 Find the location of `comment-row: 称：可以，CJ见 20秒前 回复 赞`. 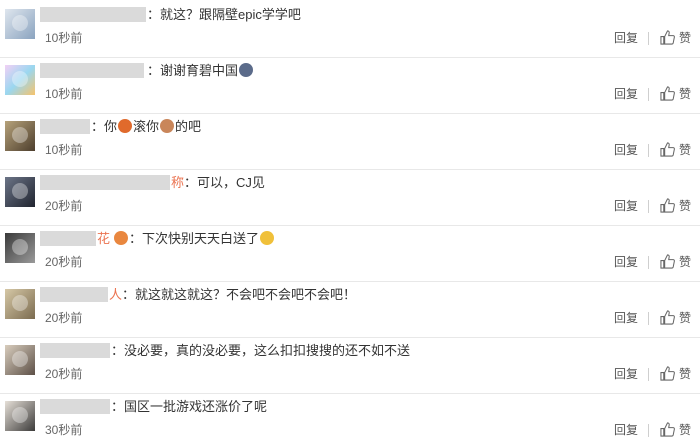

comment-row: 称：可以，CJ见 20秒前 回复 赞 is located at coordinates (350, 198).